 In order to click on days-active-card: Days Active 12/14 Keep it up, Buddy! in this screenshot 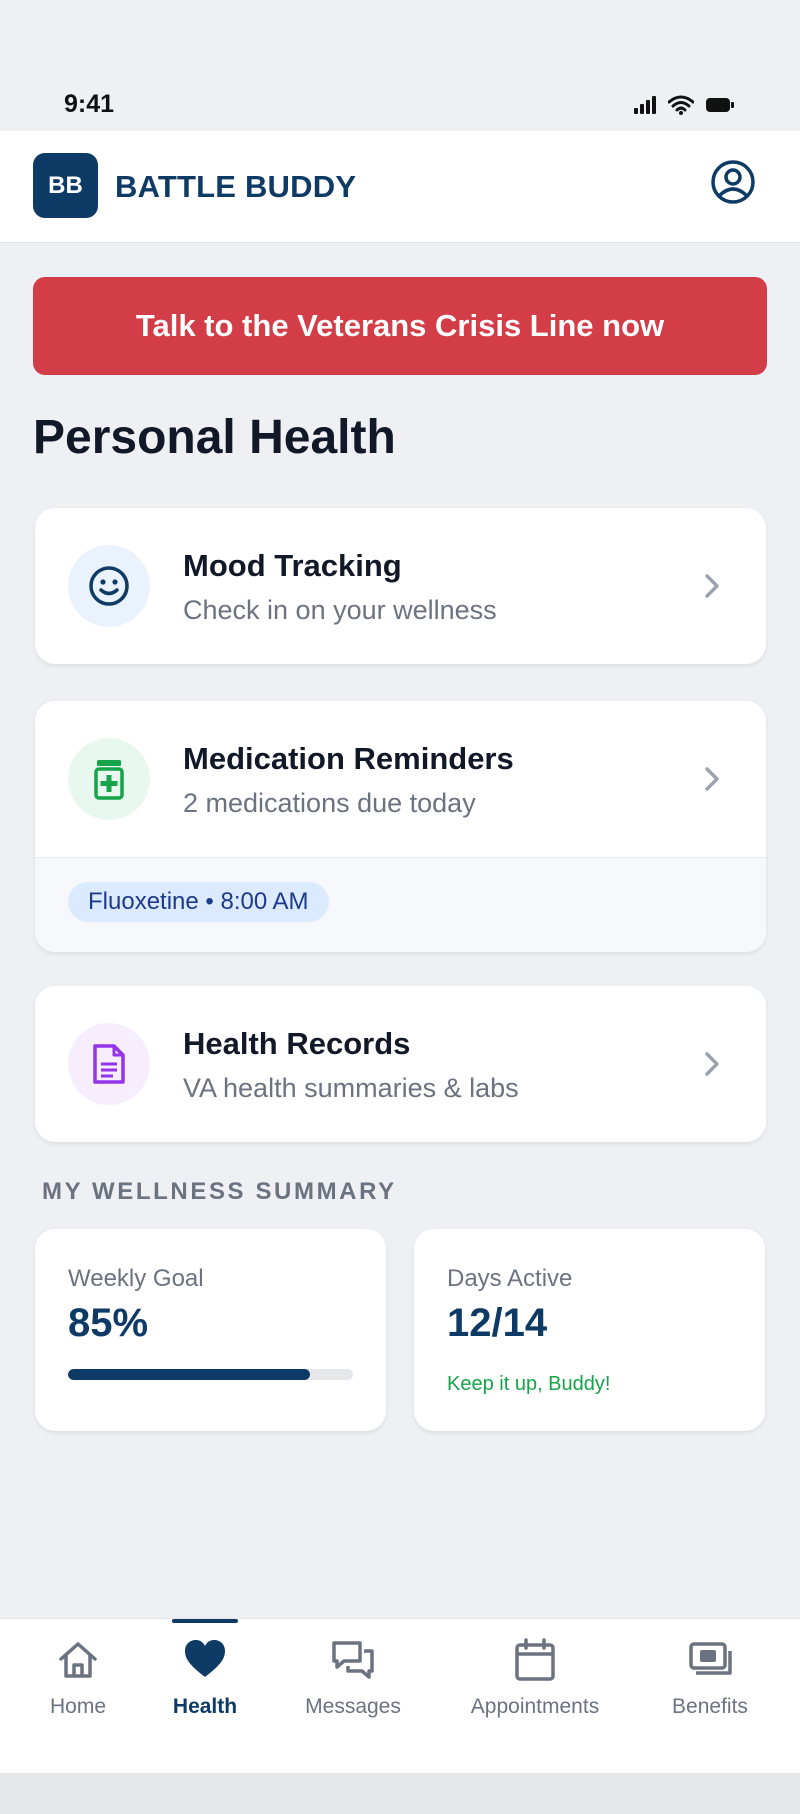, I will do `click(589, 1330)`.